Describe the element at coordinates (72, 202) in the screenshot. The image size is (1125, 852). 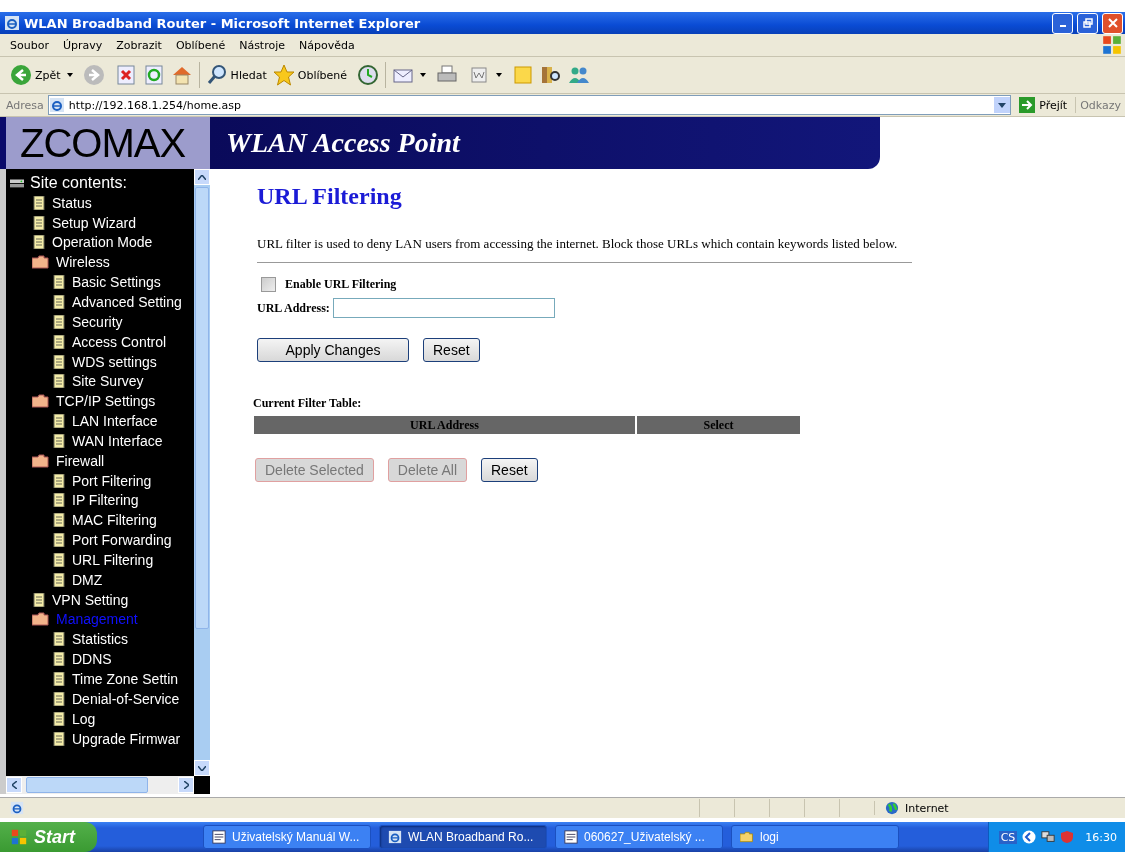
I see `tree-item: Status` at that location.